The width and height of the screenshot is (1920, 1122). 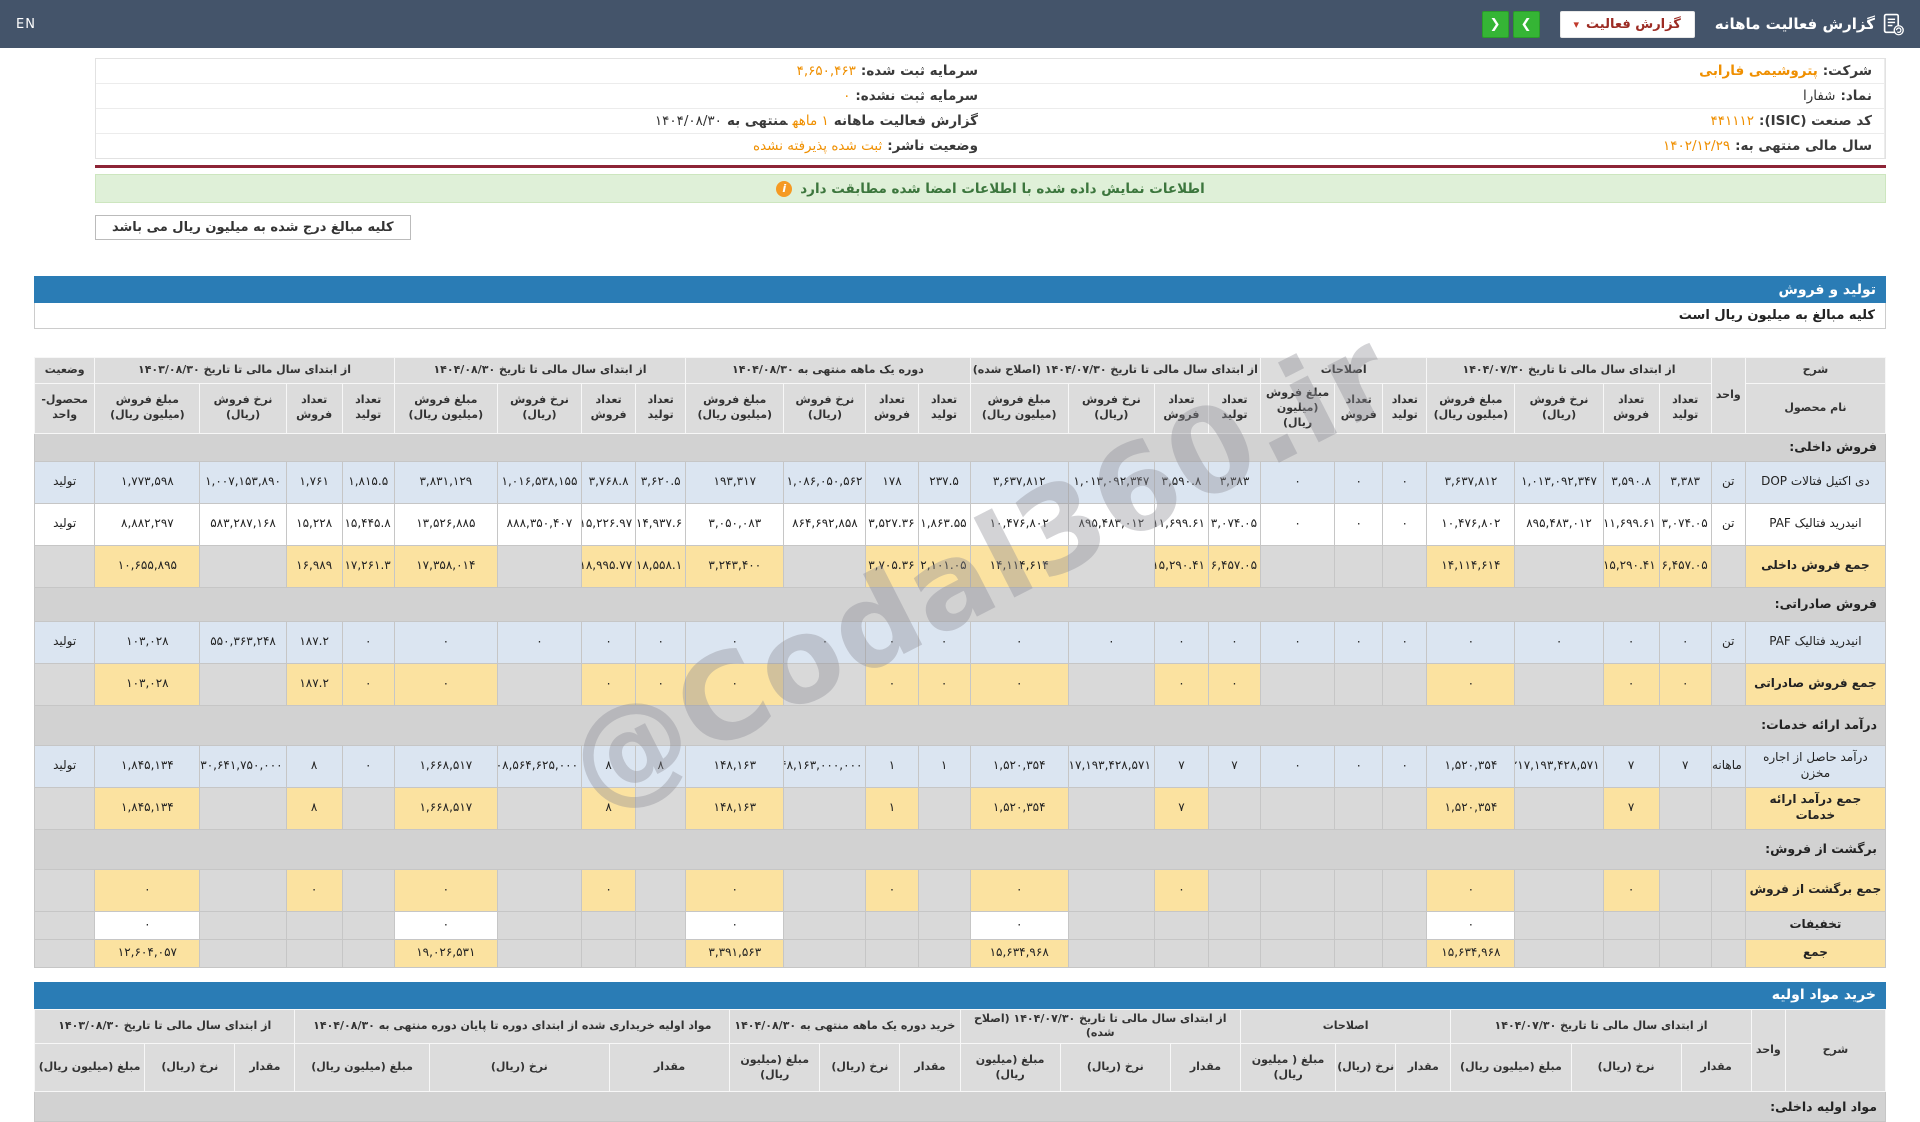 What do you see at coordinates (445, 524) in the screenshot?
I see `value-cell: ۱۳,۵۲۶,۸۸۵` at bounding box center [445, 524].